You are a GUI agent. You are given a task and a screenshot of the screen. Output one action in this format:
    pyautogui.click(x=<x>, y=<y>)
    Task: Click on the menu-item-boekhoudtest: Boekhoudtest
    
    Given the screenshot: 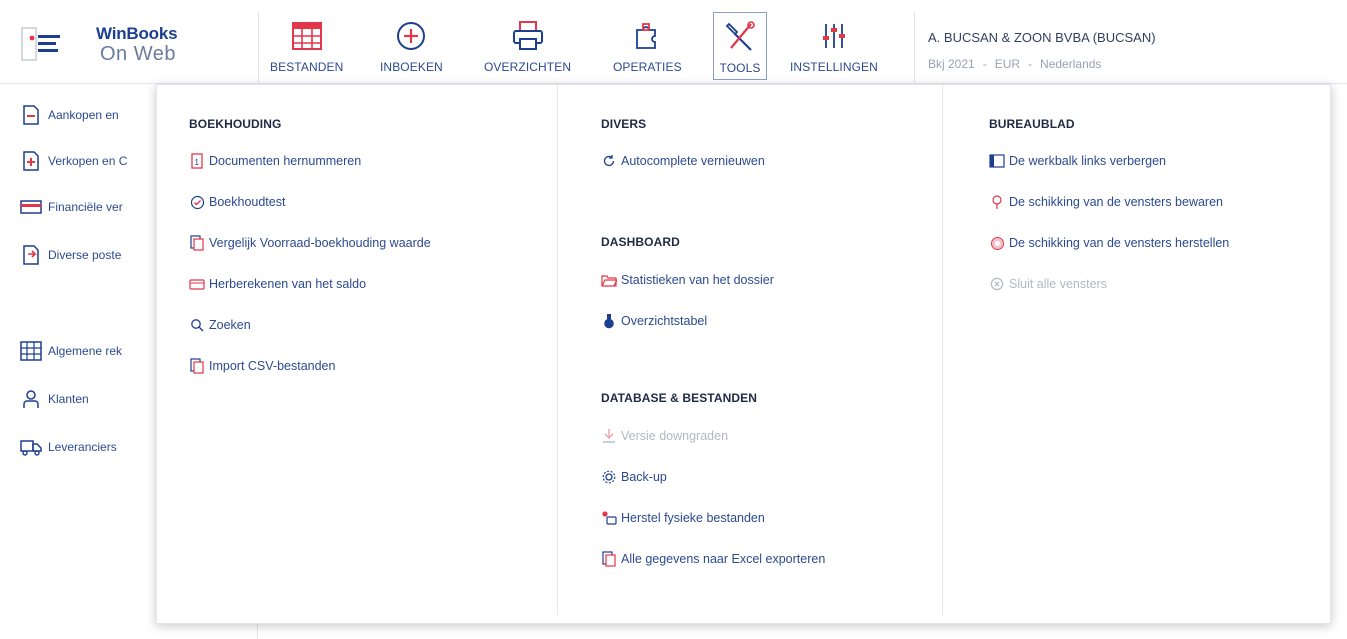 What is the action you would take?
    pyautogui.click(x=237, y=202)
    